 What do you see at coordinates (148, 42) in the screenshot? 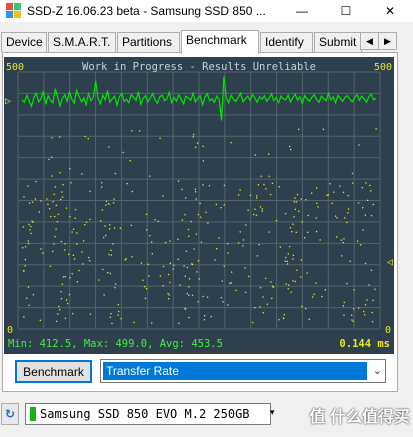
I see `tab-partitions: Partitions` at bounding box center [148, 42].